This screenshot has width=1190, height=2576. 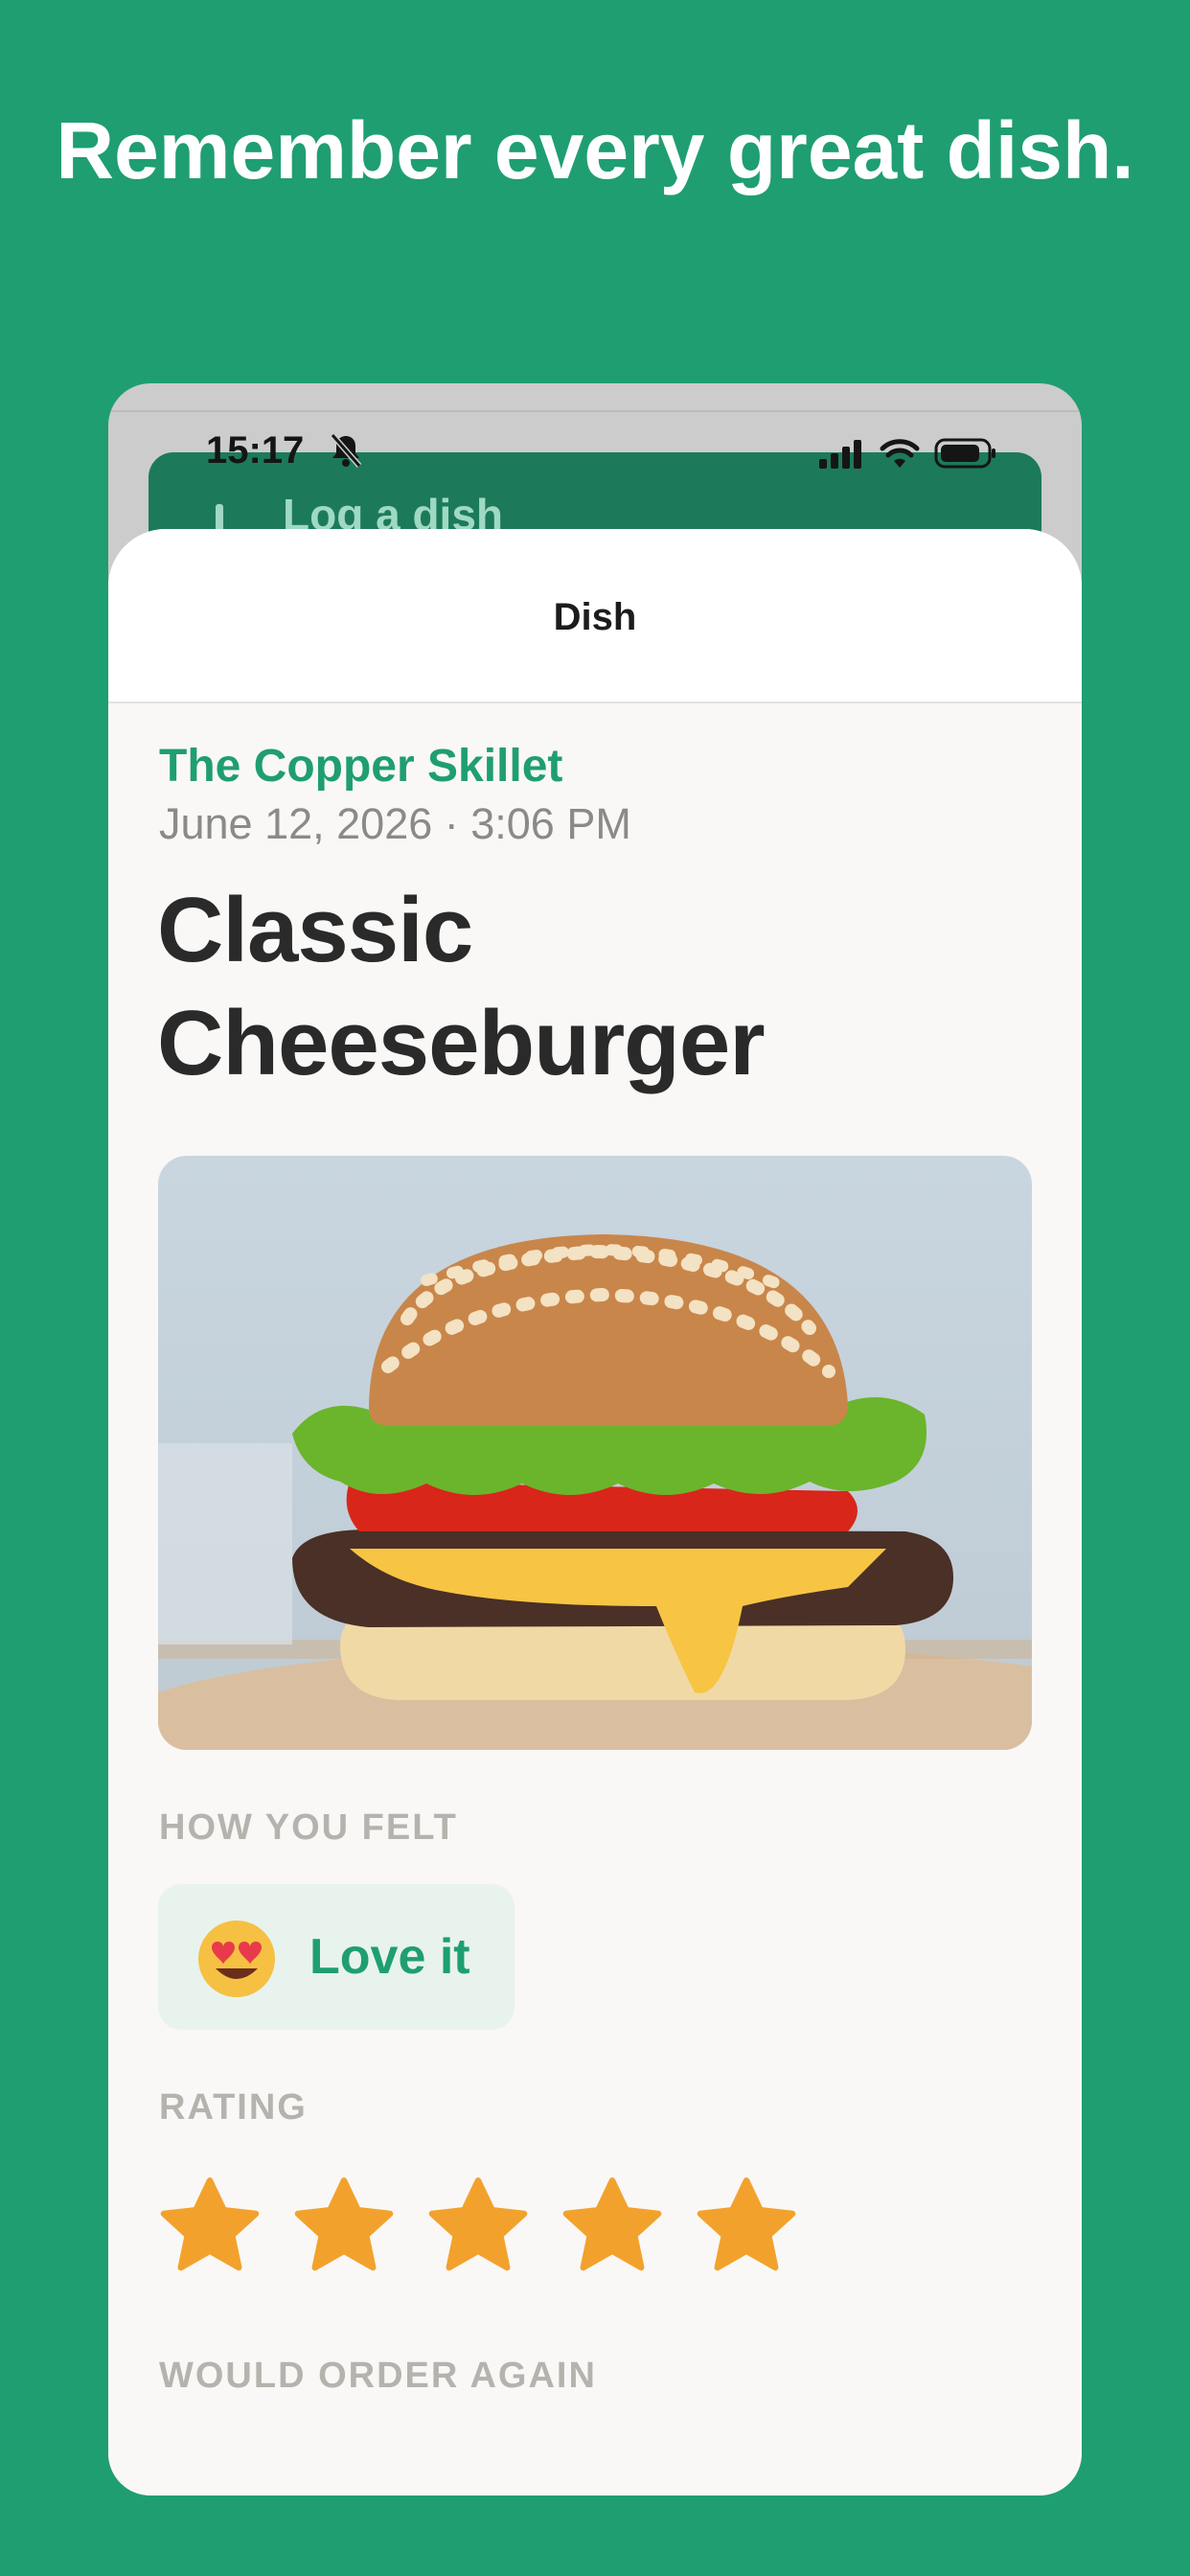 What do you see at coordinates (389, 1957) in the screenshot?
I see `feeling-text: Love it` at bounding box center [389, 1957].